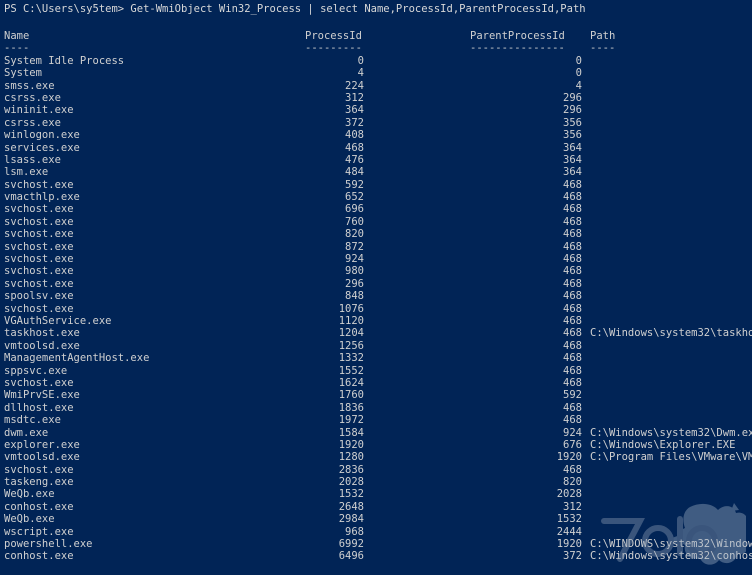  Describe the element at coordinates (376, 148) in the screenshot. I see `table-row: services.exe 468 364` at that location.